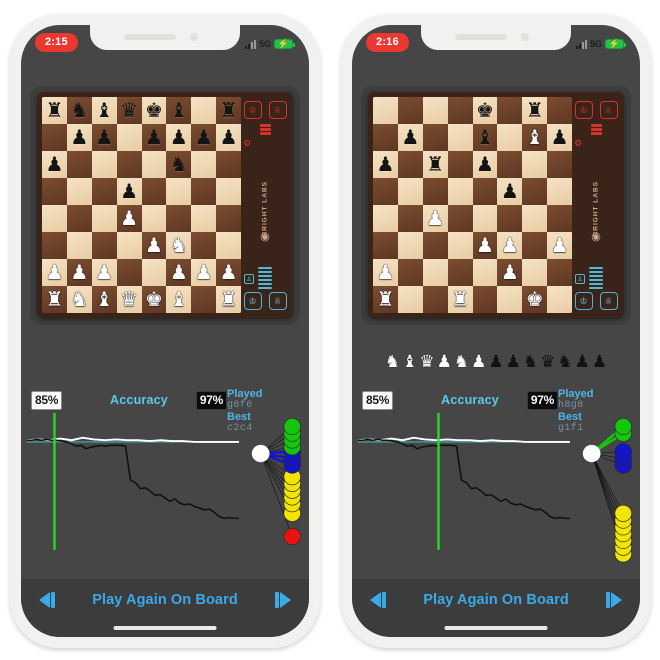 The width and height of the screenshot is (660, 660). I want to click on board-square-e2, so click(154, 272).